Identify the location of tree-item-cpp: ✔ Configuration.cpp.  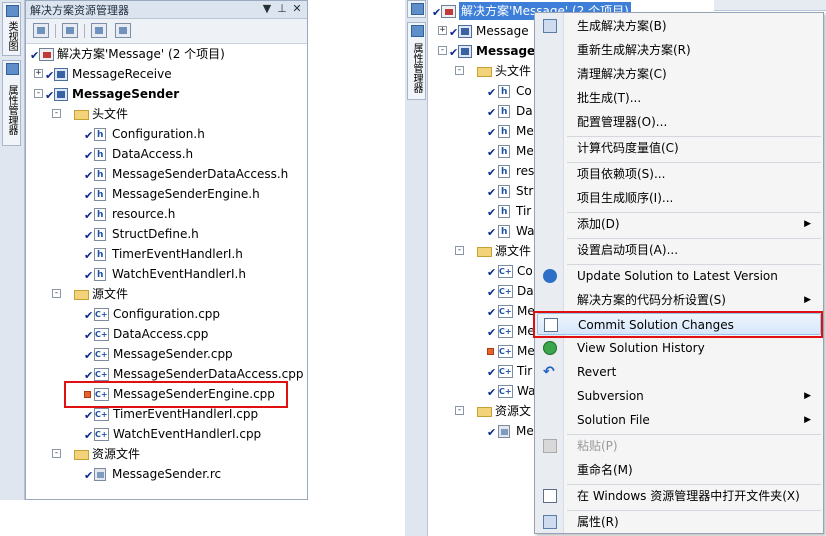
(166, 314).